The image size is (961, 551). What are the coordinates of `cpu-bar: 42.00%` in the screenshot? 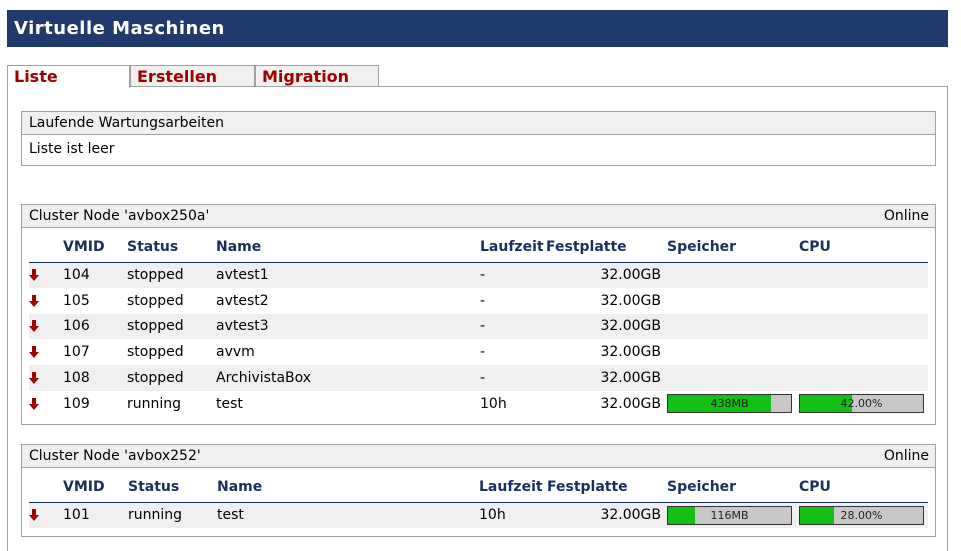 It's located at (861, 404).